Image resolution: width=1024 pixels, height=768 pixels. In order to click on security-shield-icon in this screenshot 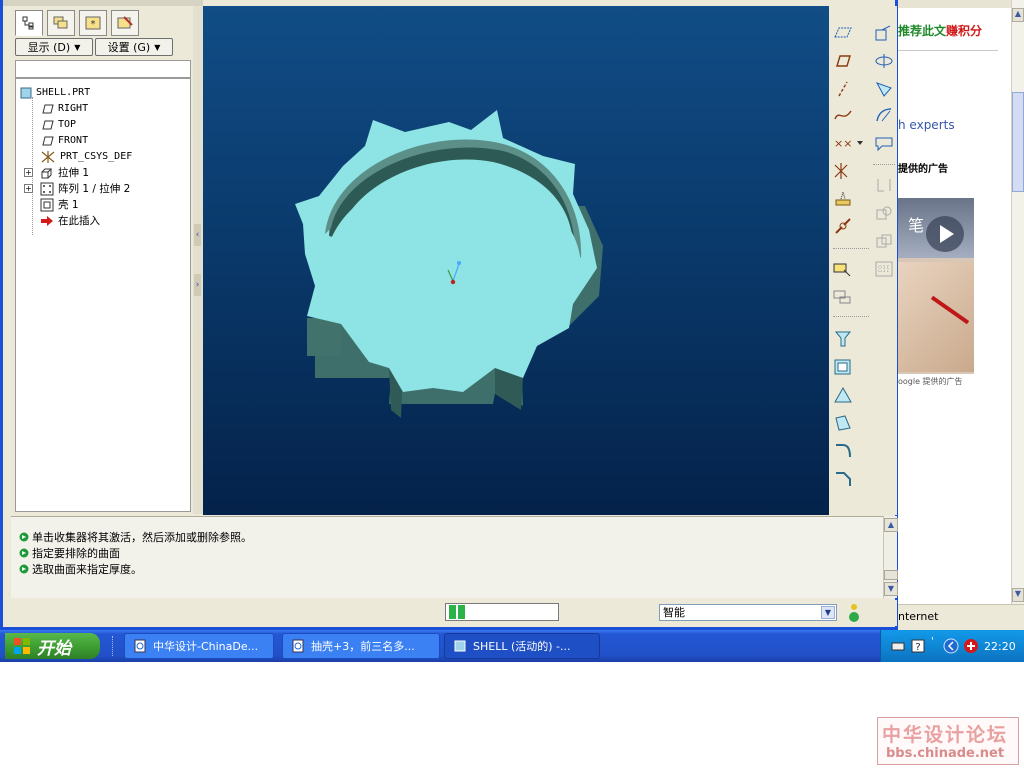, I will do `click(971, 646)`.